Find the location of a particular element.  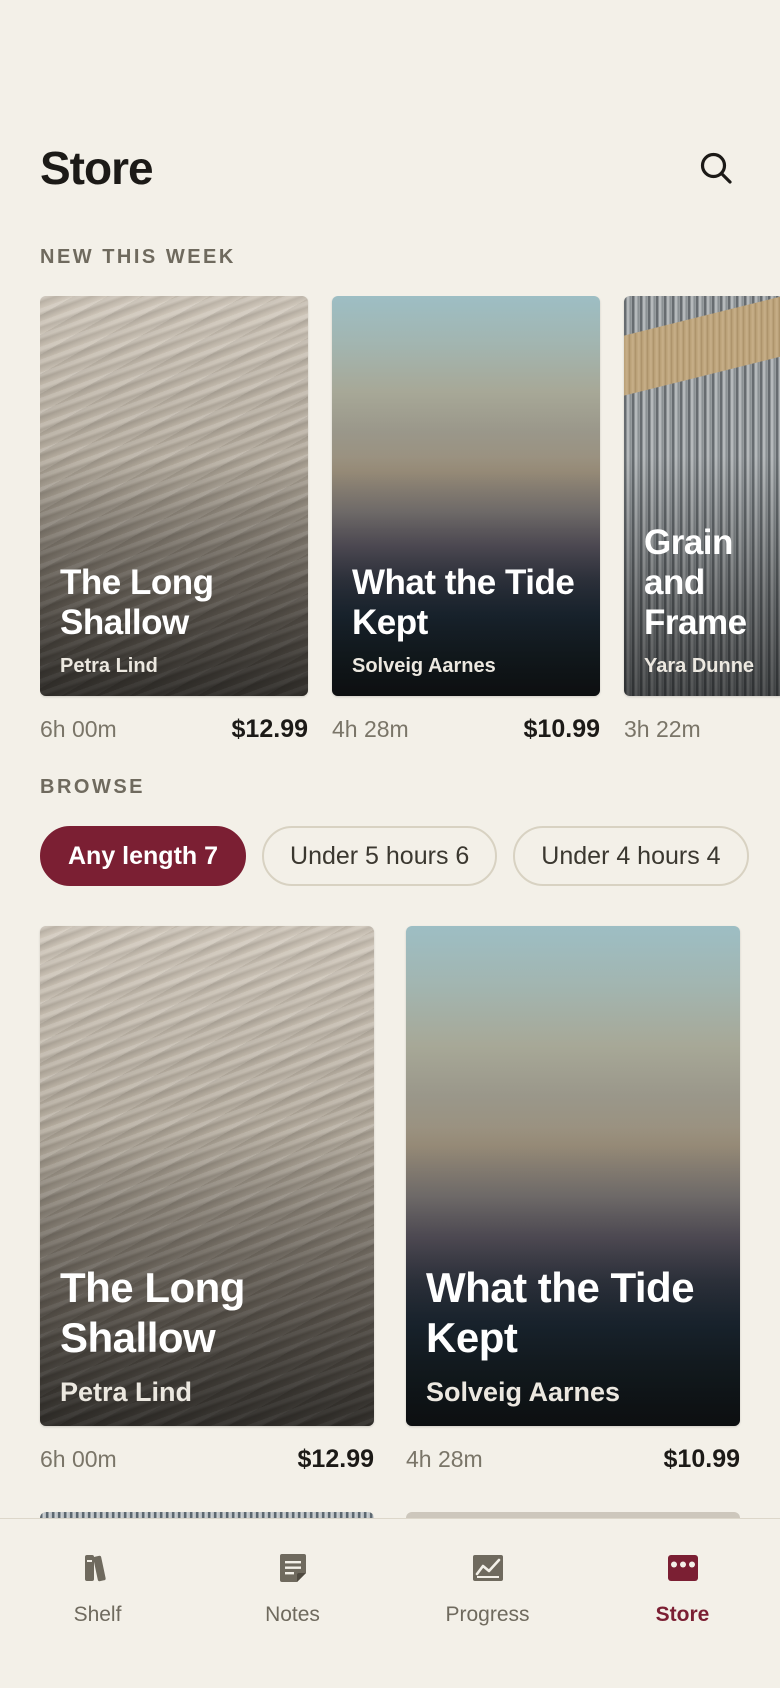

tab-bar: Shelf Notes Progress Store is located at coordinates (390, 1603).